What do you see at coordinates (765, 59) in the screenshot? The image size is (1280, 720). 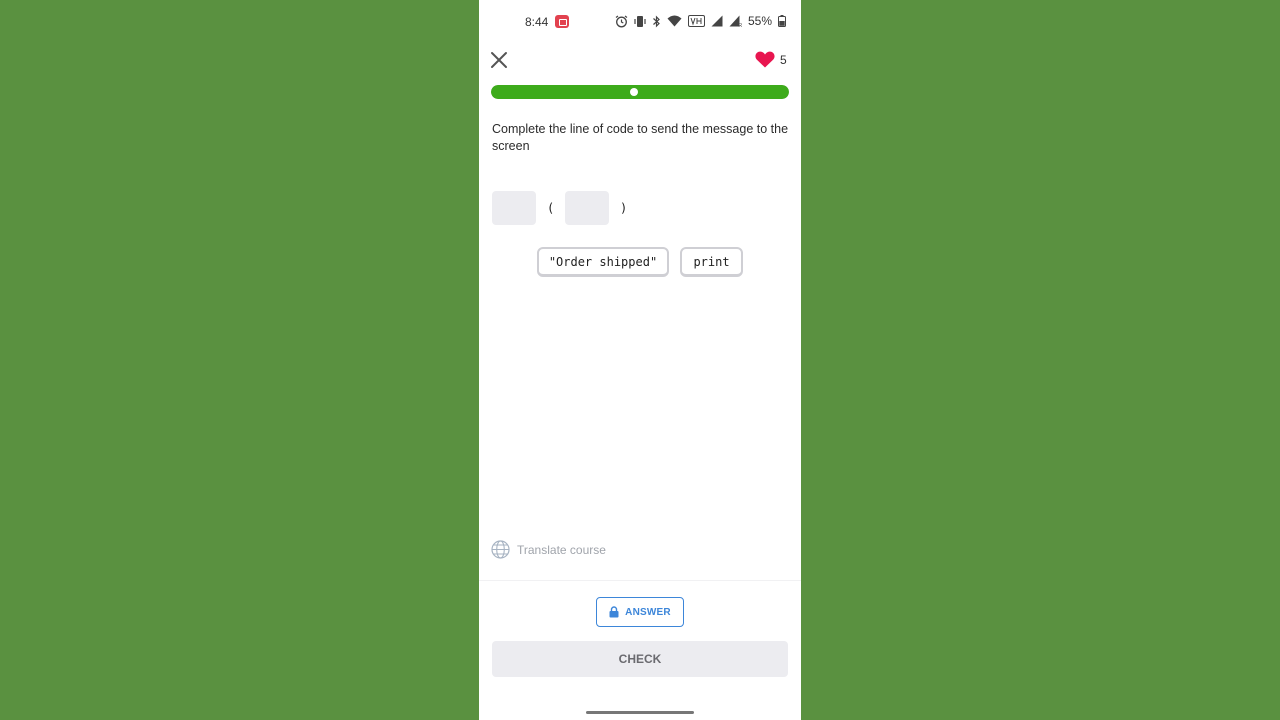 I see `heart-icon` at bounding box center [765, 59].